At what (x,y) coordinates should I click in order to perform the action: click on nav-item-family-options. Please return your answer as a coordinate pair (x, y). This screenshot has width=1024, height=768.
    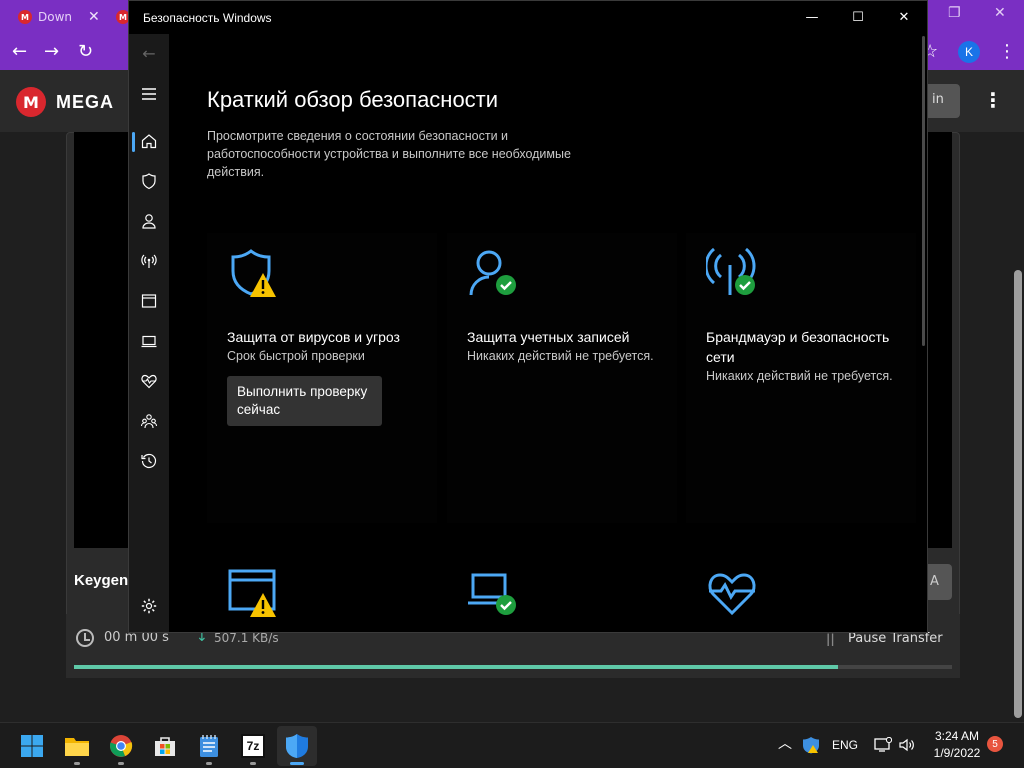
    Looking at the image, I should click on (149, 421).